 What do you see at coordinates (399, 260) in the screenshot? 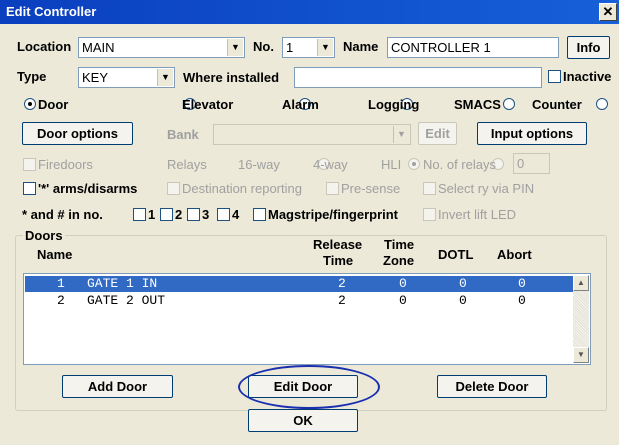
I see `column-header-zone: Zone` at bounding box center [399, 260].